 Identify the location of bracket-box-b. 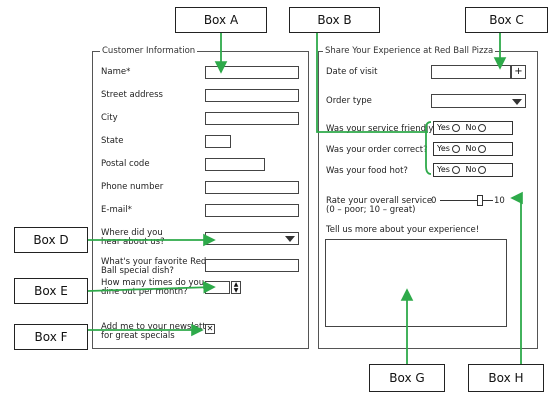
(428, 148).